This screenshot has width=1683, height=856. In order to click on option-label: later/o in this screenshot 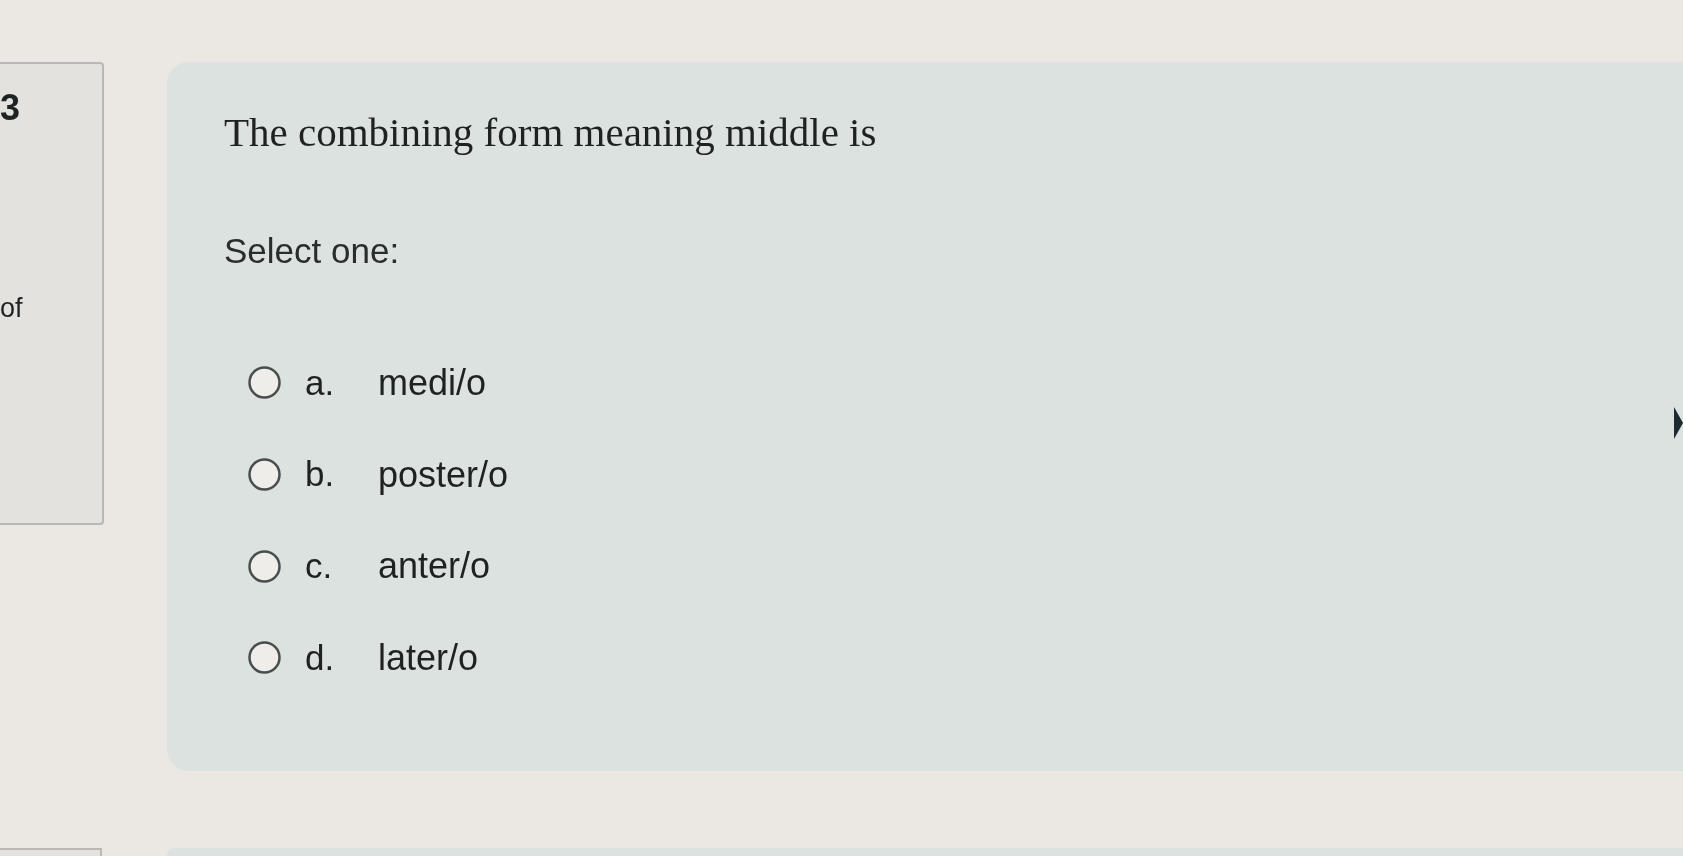, I will do `click(428, 657)`.